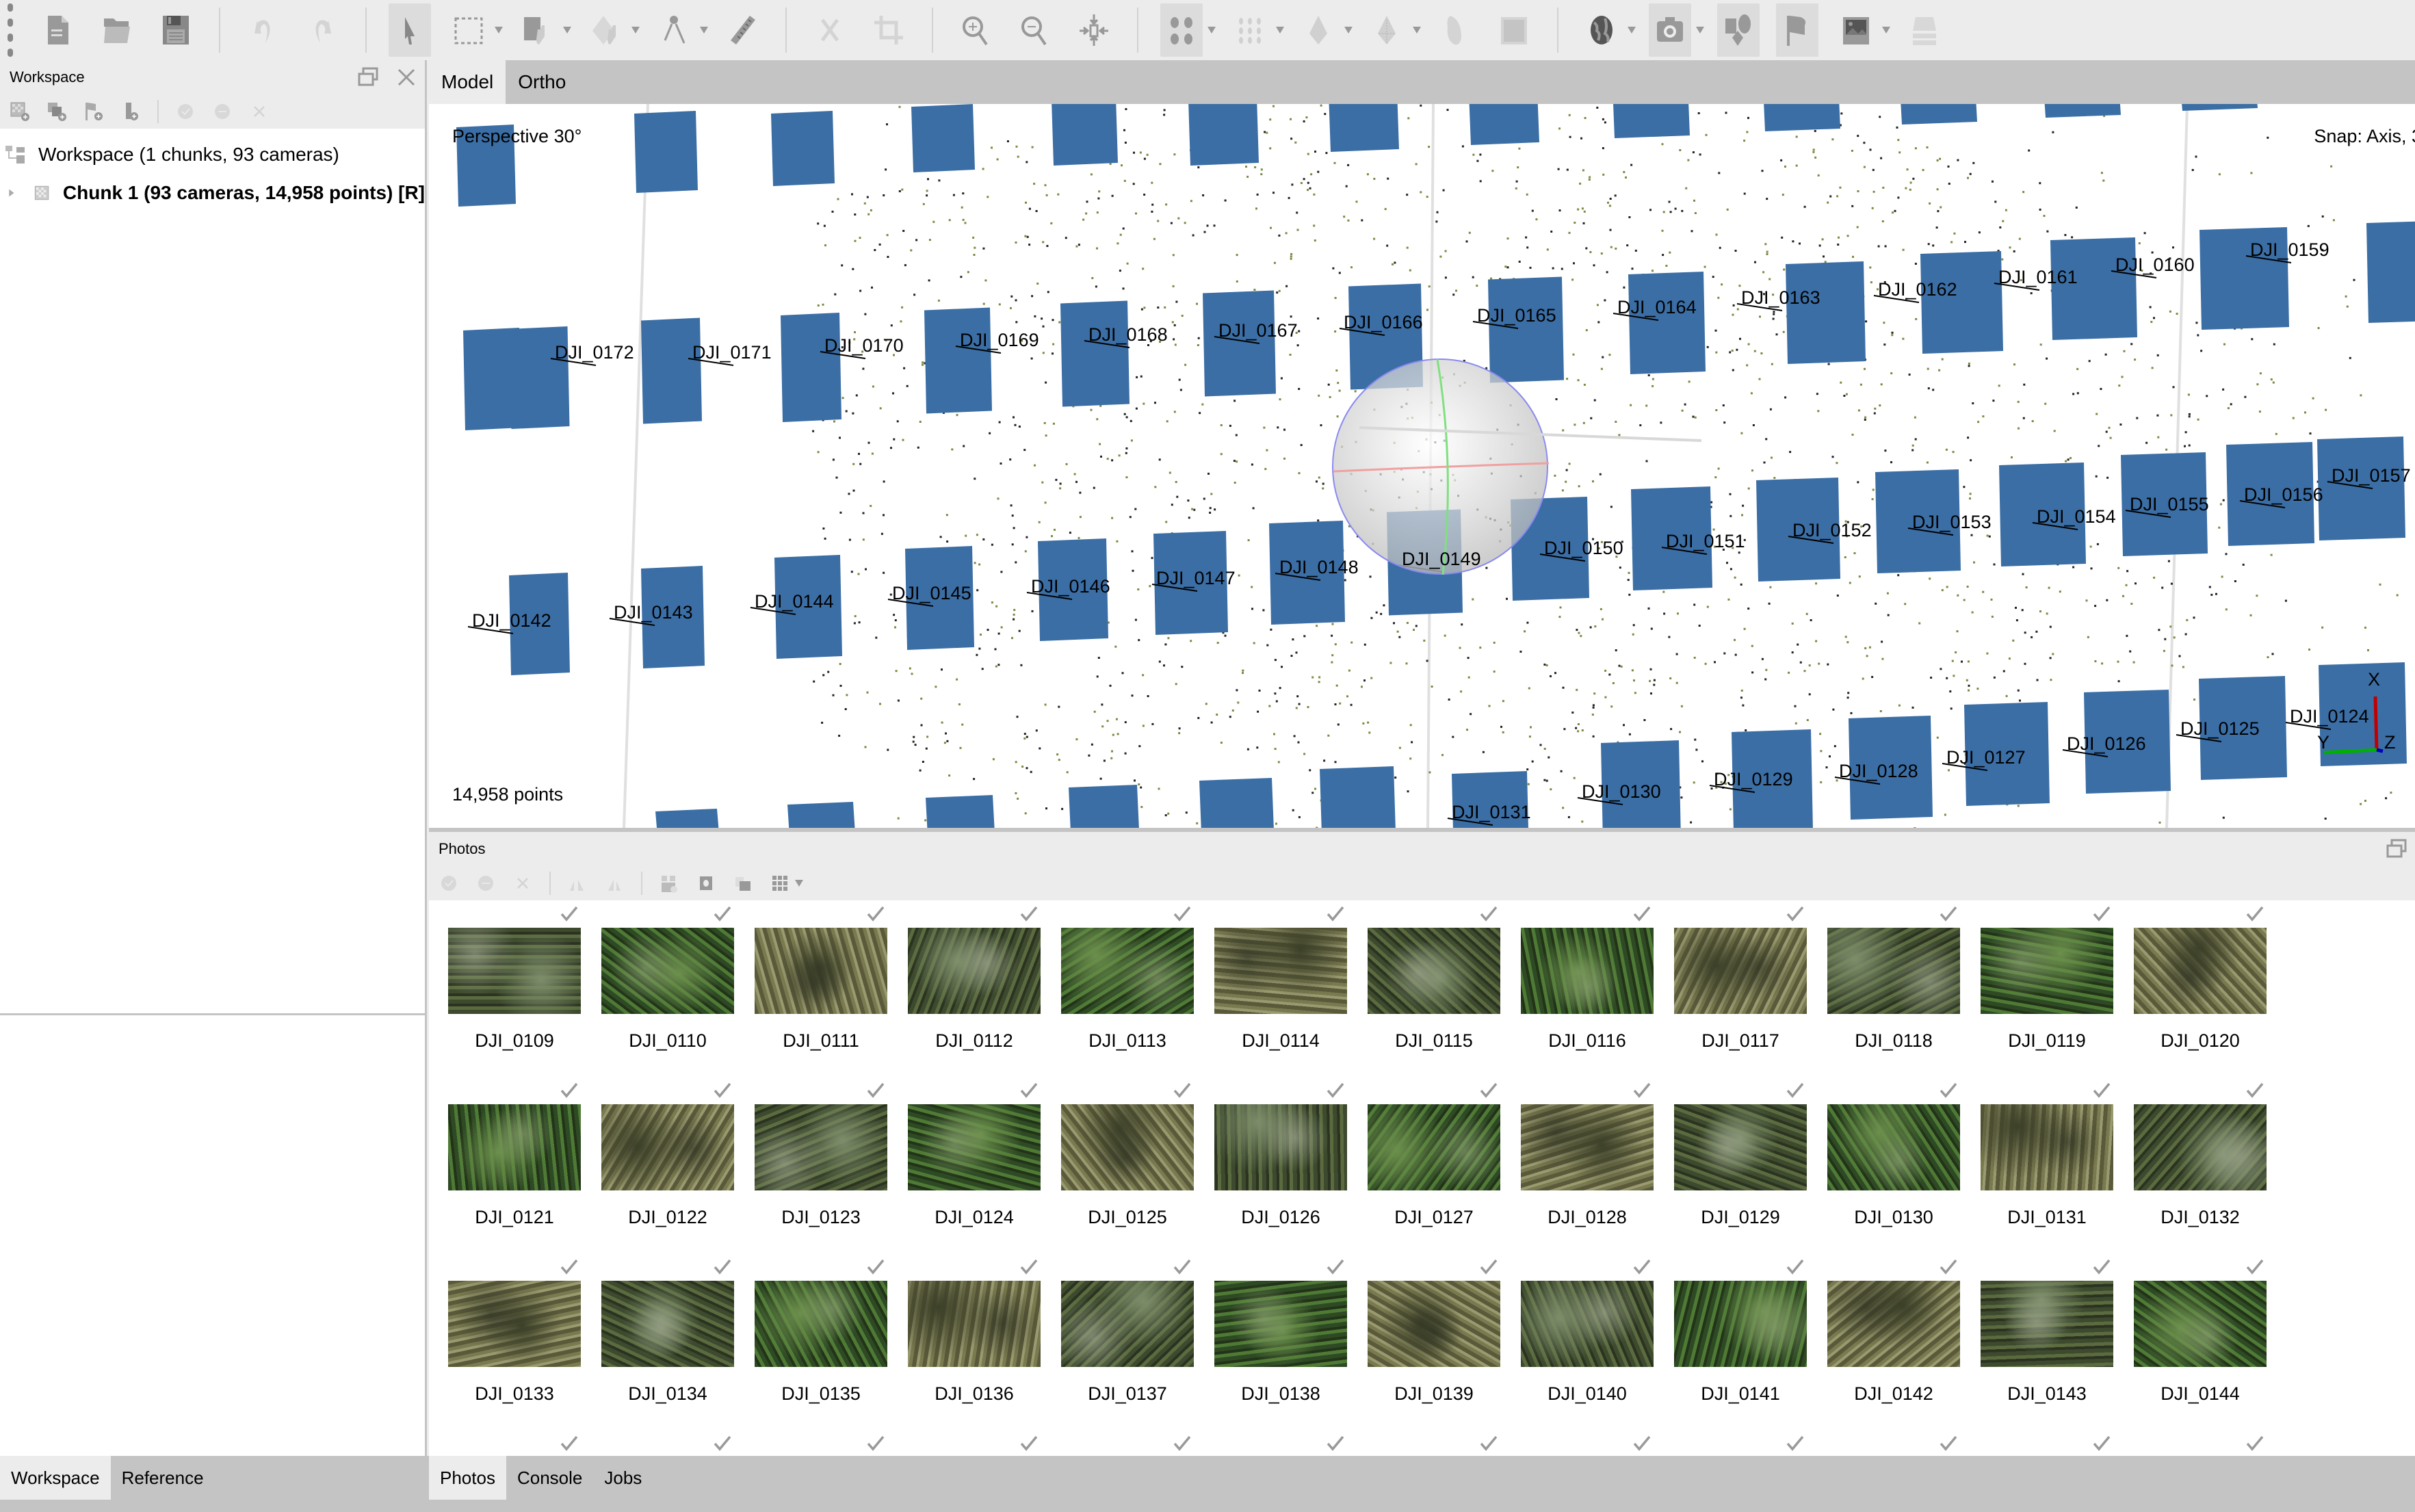  I want to click on open-project-button, so click(117, 30).